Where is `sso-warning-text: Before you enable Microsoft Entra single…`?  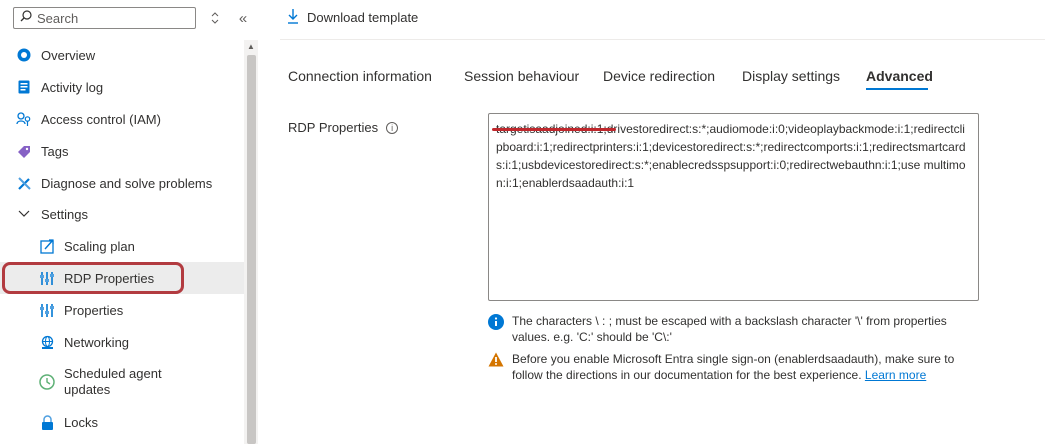 sso-warning-text: Before you enable Microsoft Entra single… is located at coordinates (733, 367).